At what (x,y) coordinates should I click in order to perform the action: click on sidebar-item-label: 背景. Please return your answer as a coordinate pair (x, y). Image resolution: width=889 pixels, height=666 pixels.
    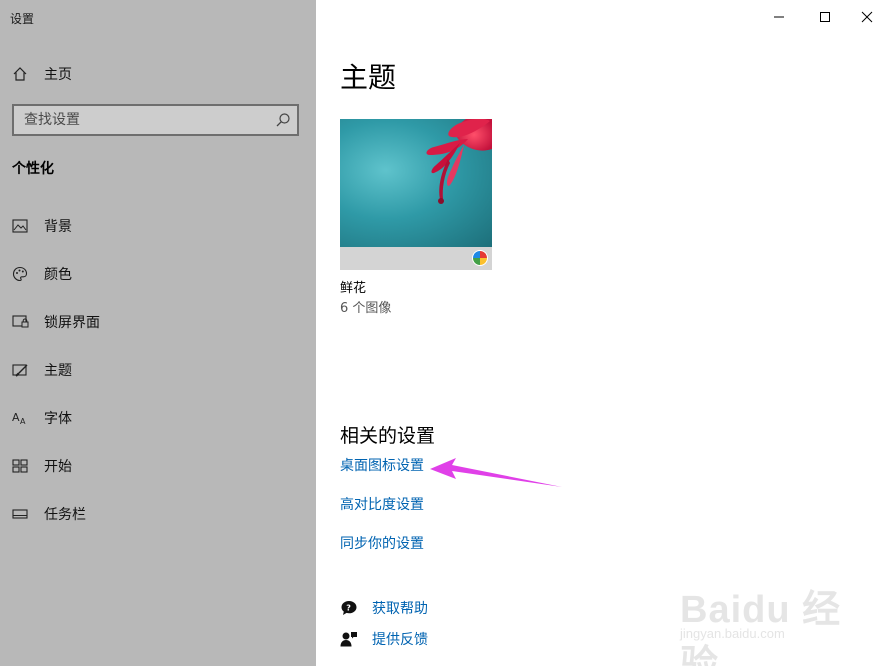
    Looking at the image, I should click on (58, 227).